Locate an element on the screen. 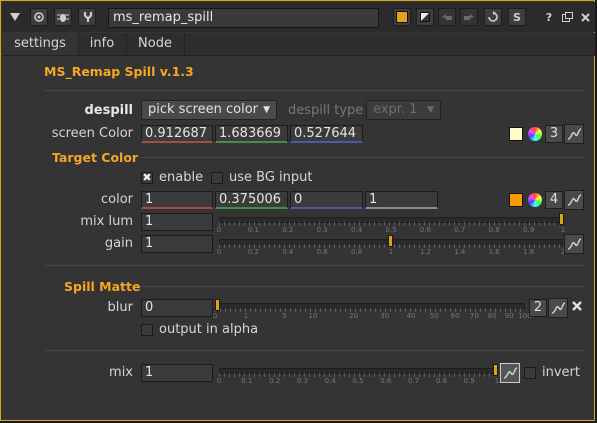  screen-color-b-input: 0.527644 is located at coordinates (326, 134).